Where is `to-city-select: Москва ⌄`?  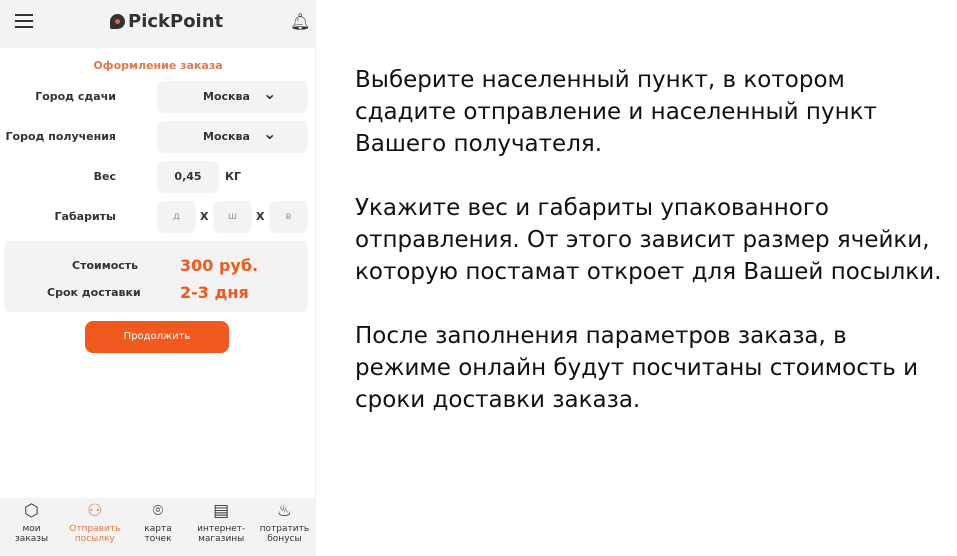 to-city-select: Москва ⌄ is located at coordinates (232, 137).